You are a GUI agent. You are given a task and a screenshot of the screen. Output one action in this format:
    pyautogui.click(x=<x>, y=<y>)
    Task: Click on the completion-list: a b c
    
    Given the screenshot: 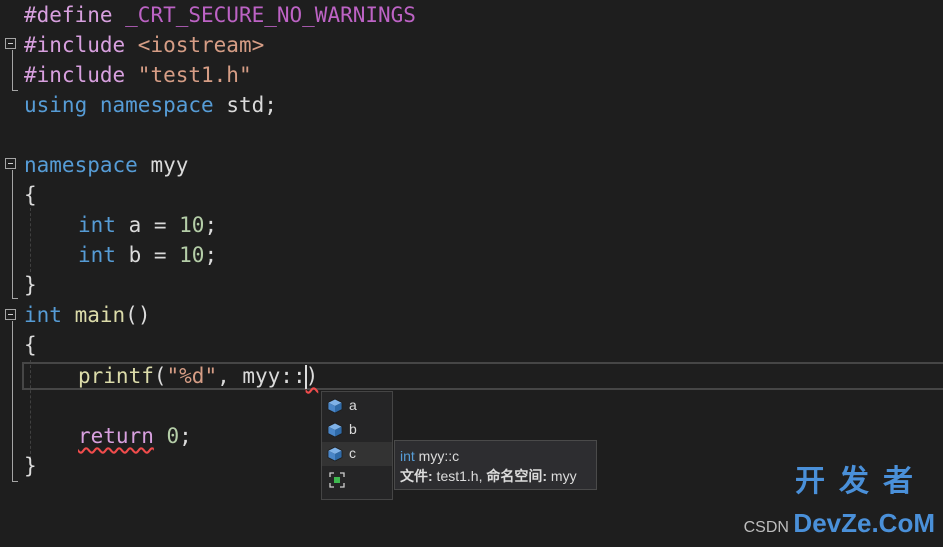 What is the action you would take?
    pyautogui.click(x=357, y=445)
    